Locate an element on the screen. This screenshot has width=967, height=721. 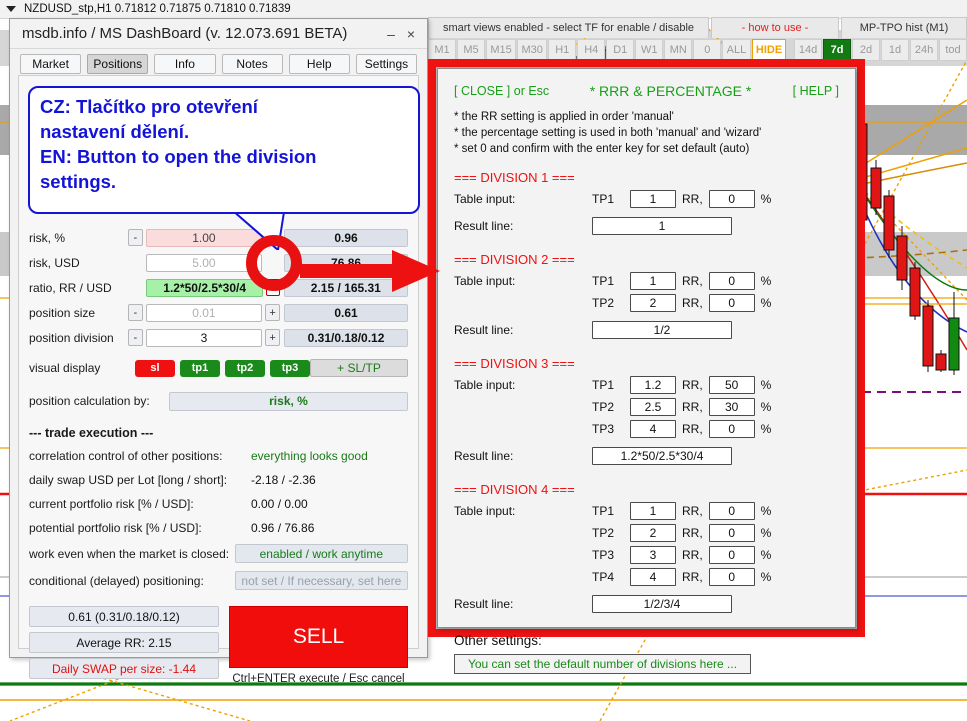
tf-button-d1: D1 is located at coordinates (620, 50).